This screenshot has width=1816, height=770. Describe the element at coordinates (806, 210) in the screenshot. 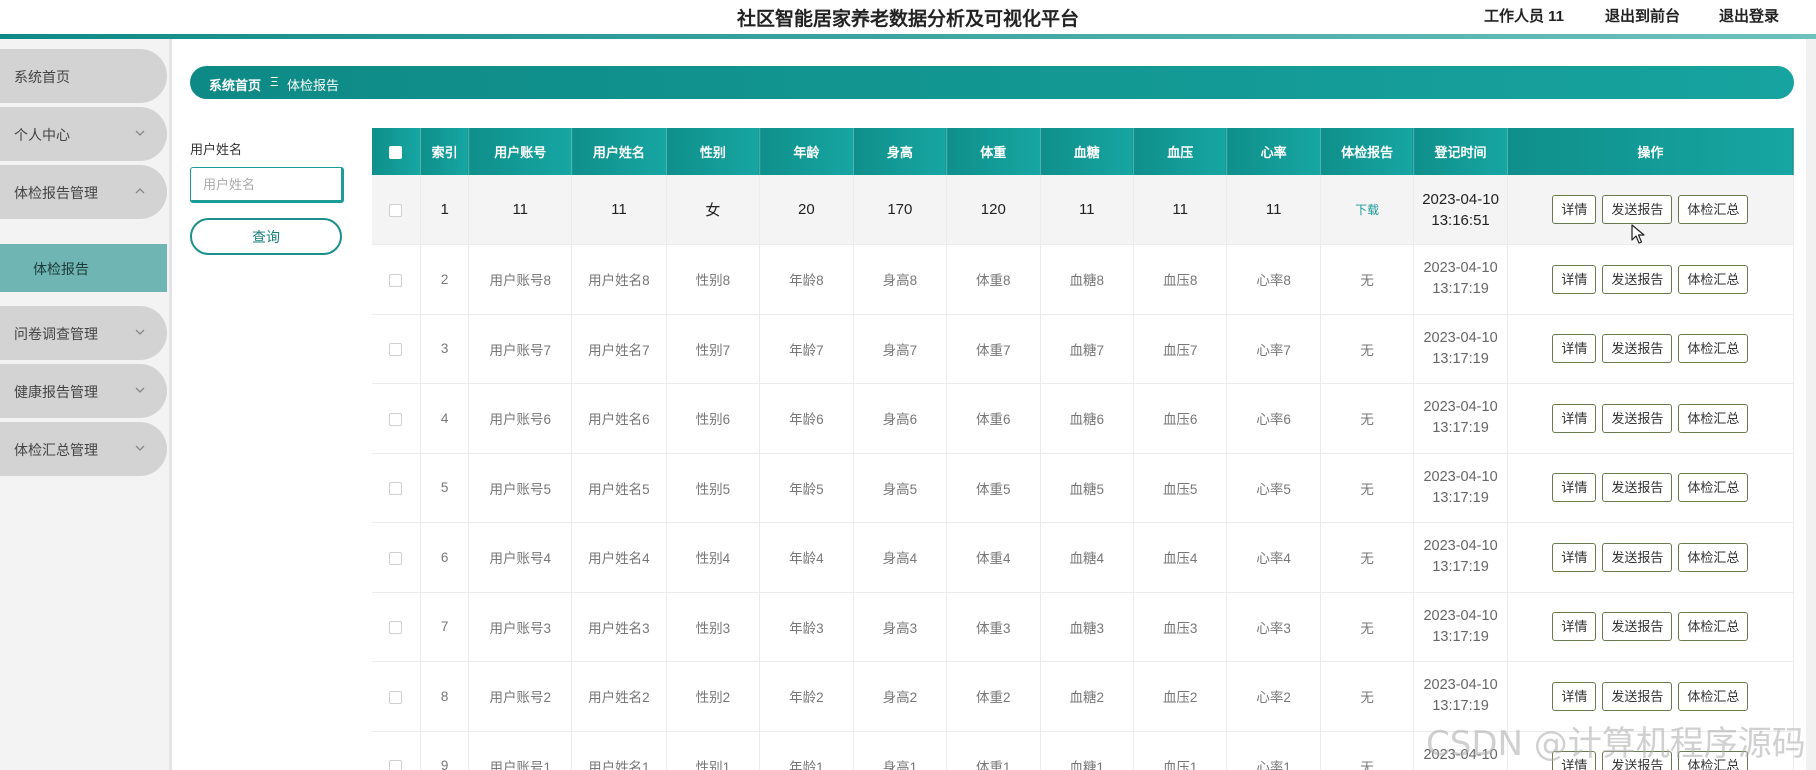

I see `cell-age: 20` at that location.